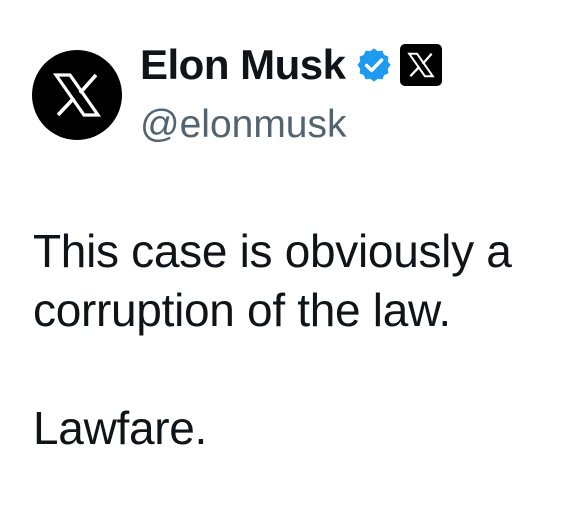  What do you see at coordinates (374, 65) in the screenshot?
I see `verified-badge-icon` at bounding box center [374, 65].